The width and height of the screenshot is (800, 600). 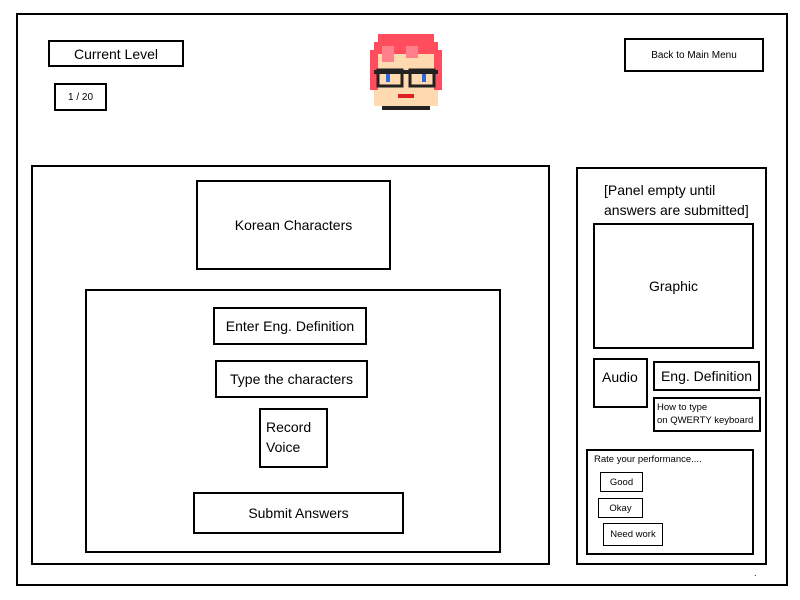 I want to click on current-level-label: Current Level, so click(x=116, y=53).